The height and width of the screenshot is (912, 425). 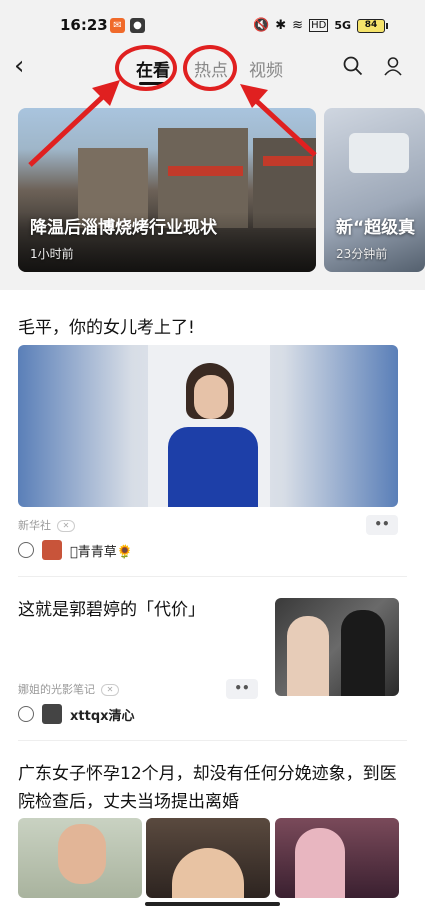 I want to click on feed-item-2-image, so click(x=337, y=647).